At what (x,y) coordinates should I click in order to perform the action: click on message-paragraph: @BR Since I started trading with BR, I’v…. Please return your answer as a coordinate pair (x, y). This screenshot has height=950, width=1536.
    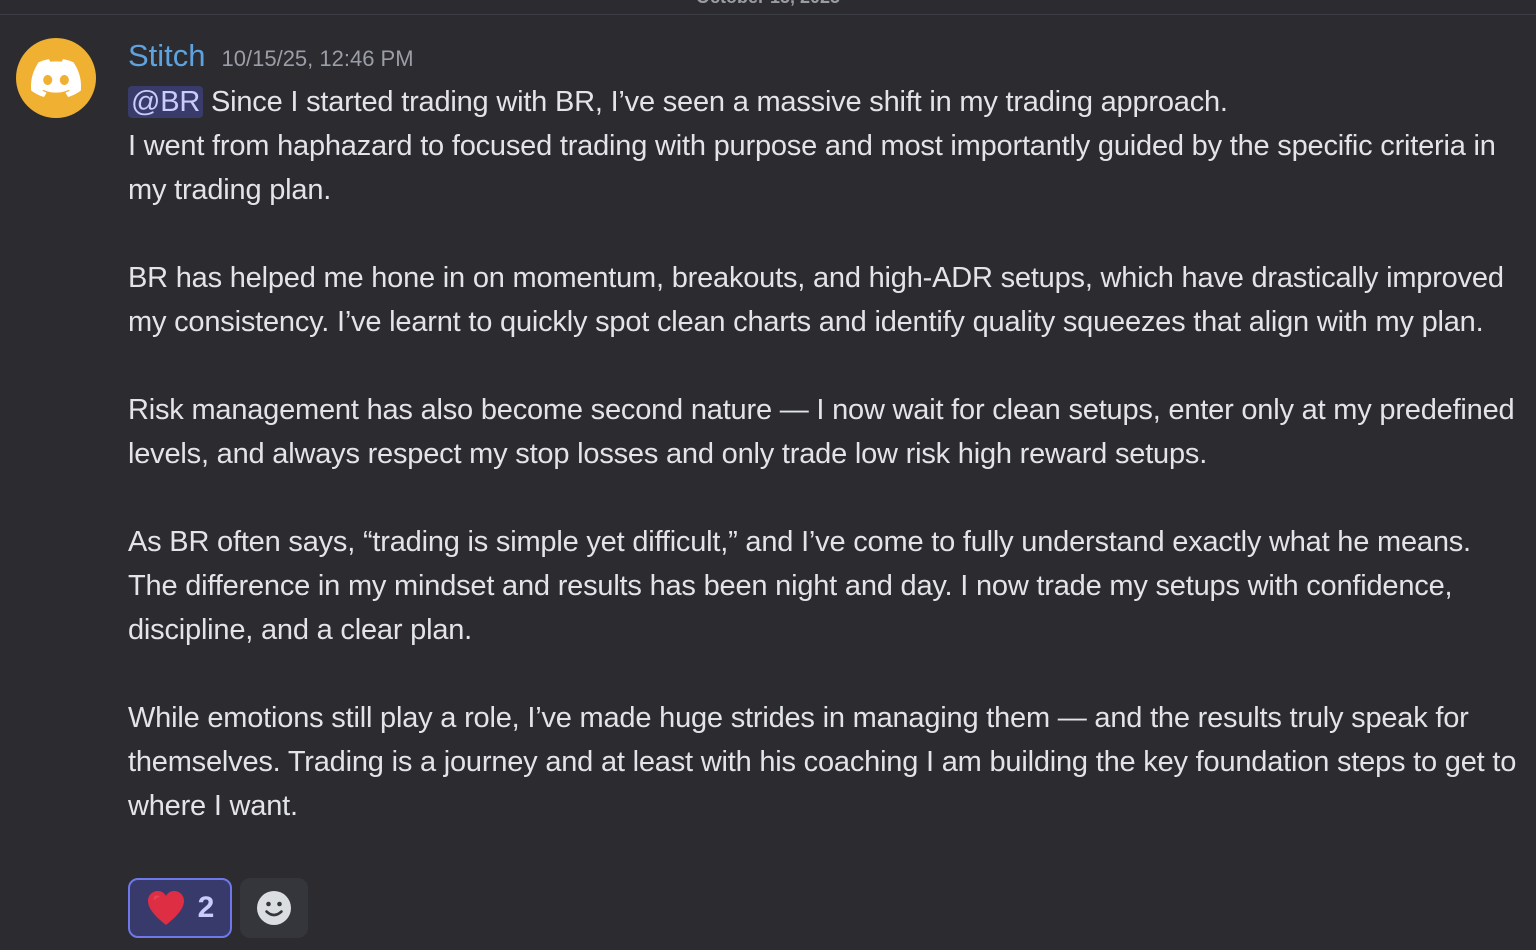
    Looking at the image, I should click on (823, 146).